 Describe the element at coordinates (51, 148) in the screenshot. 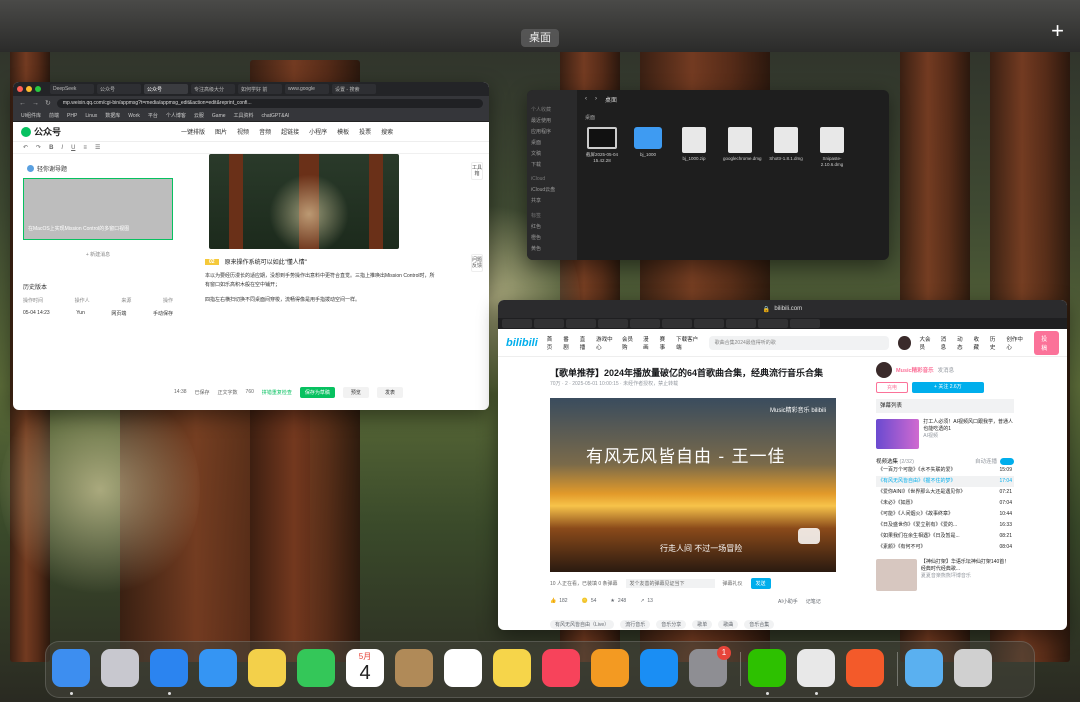

I see `bold-icon: B` at that location.